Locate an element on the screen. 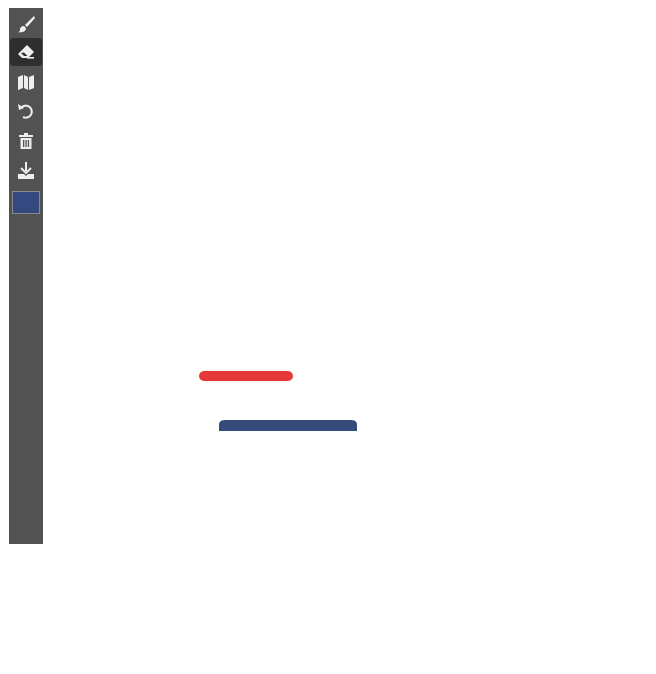  trash-icon is located at coordinates (26, 141).